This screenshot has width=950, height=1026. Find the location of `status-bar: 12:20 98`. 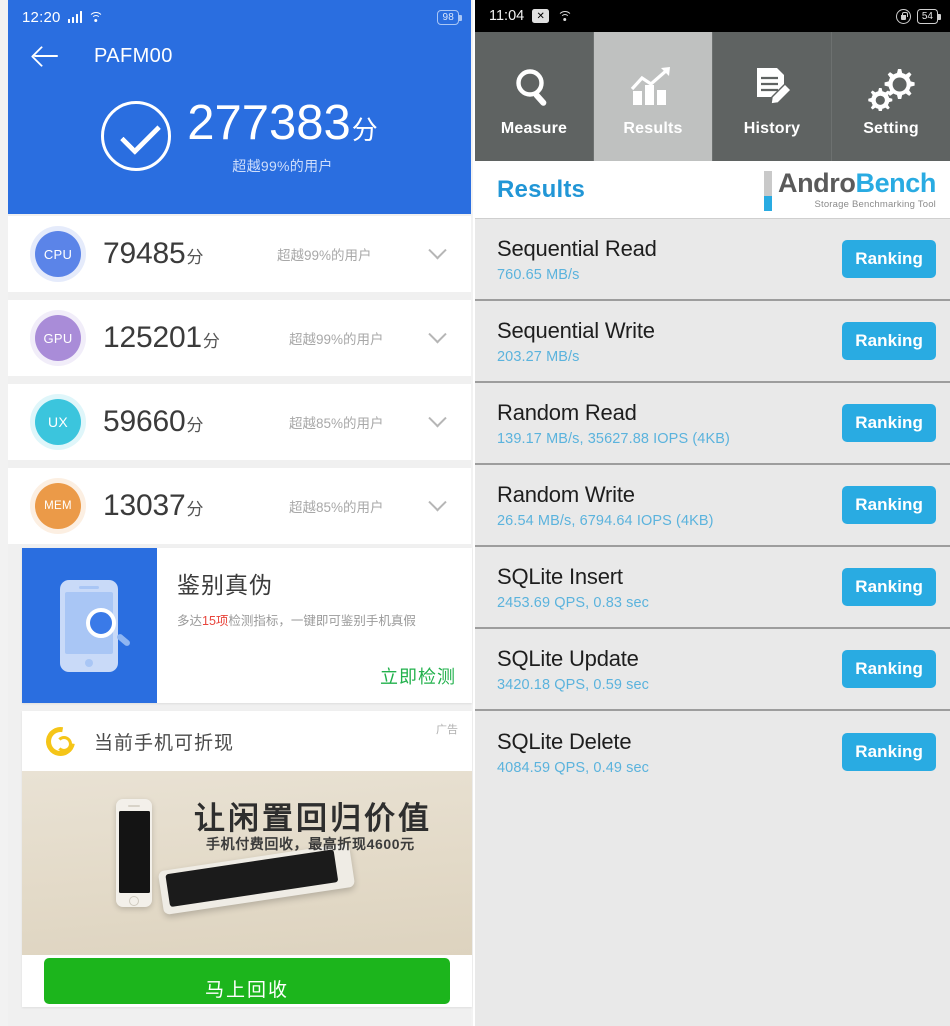

status-bar: 12:20 98 is located at coordinates (239, 17).